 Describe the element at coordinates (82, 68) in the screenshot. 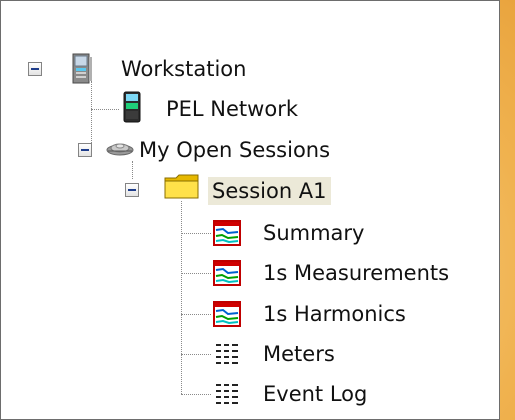

I see `workstation-icon` at that location.